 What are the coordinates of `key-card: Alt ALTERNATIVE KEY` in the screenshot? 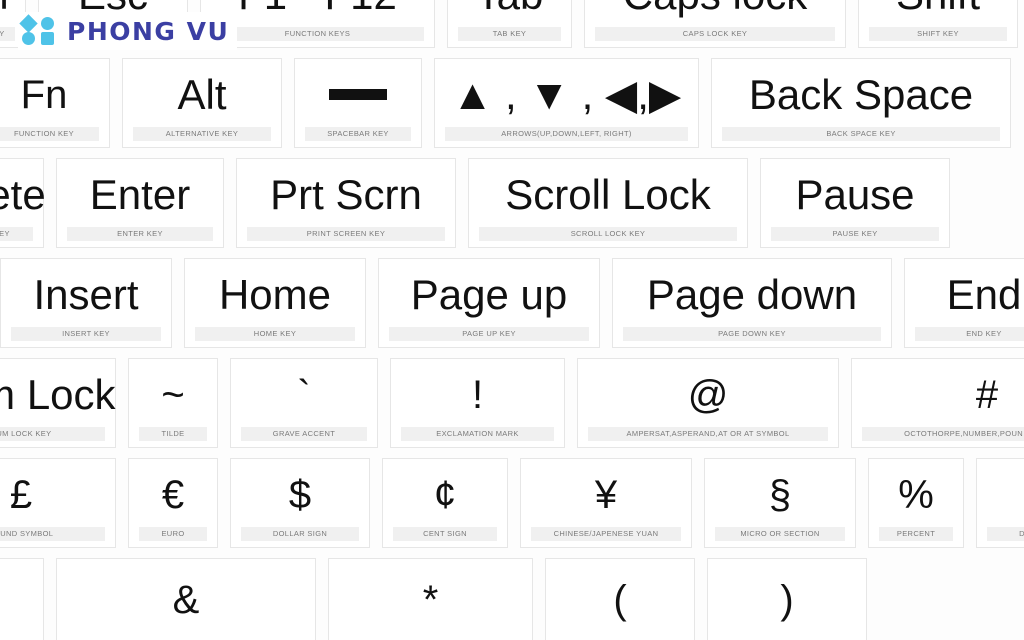 It's located at (202, 103).